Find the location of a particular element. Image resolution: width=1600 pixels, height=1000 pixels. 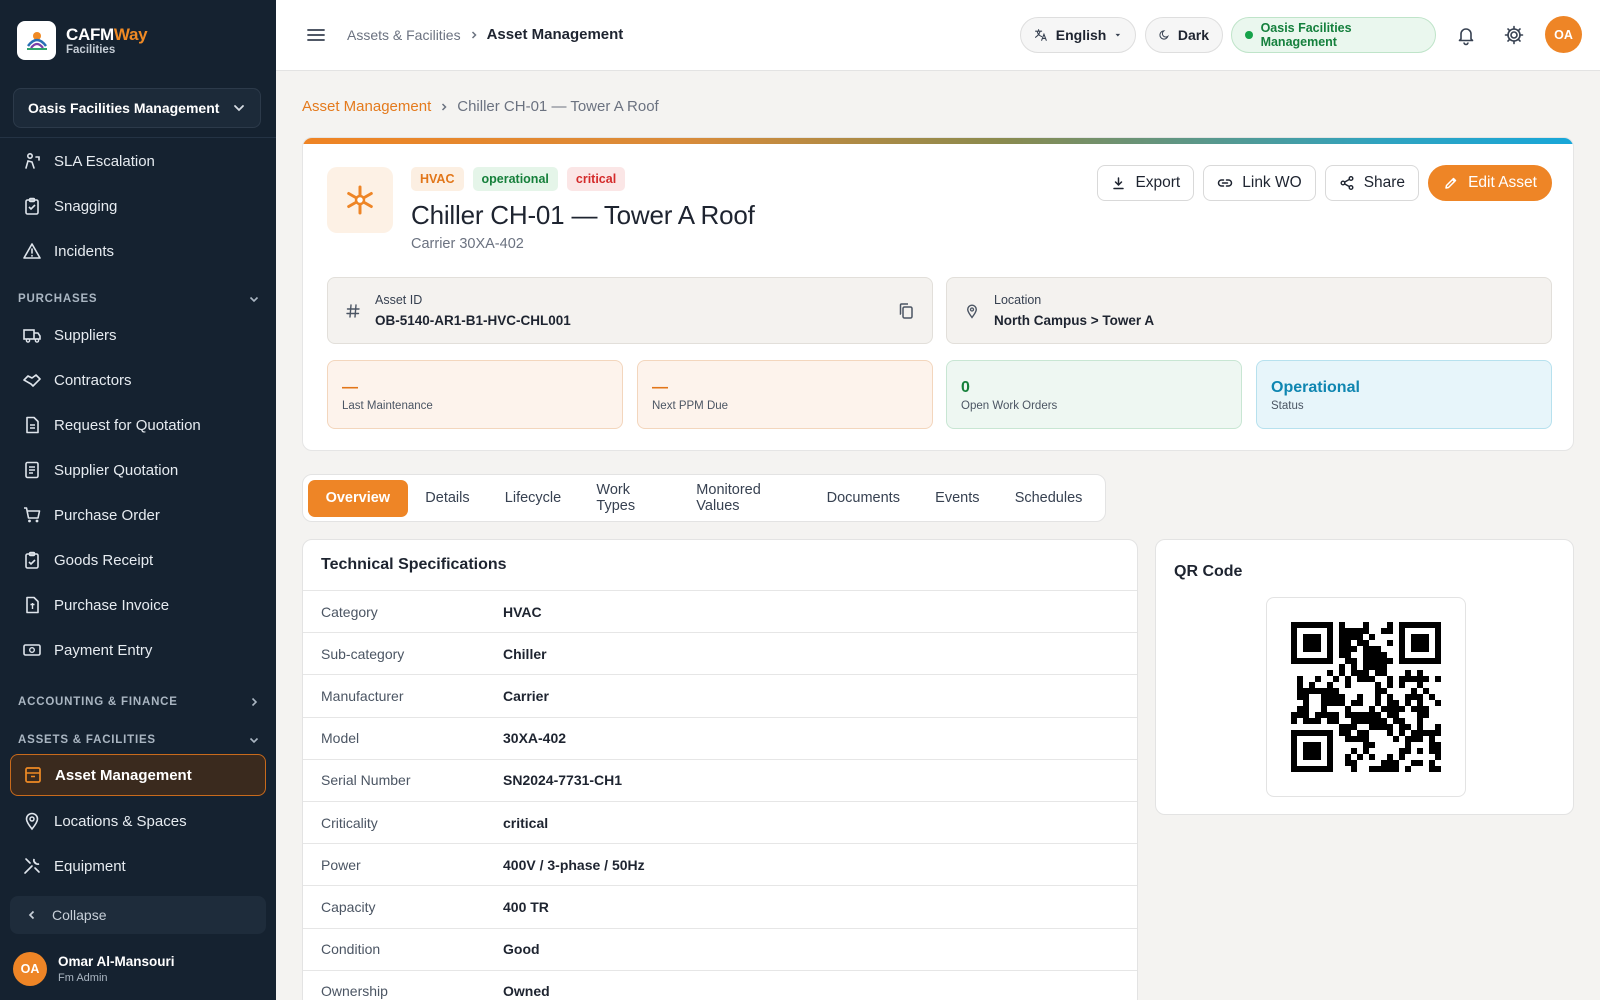

language-selector: English is located at coordinates (1078, 35).